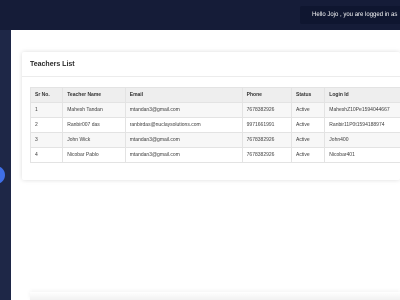 This screenshot has height=300, width=400. Describe the element at coordinates (183, 95) in the screenshot. I see `column-header-email: Email` at that location.